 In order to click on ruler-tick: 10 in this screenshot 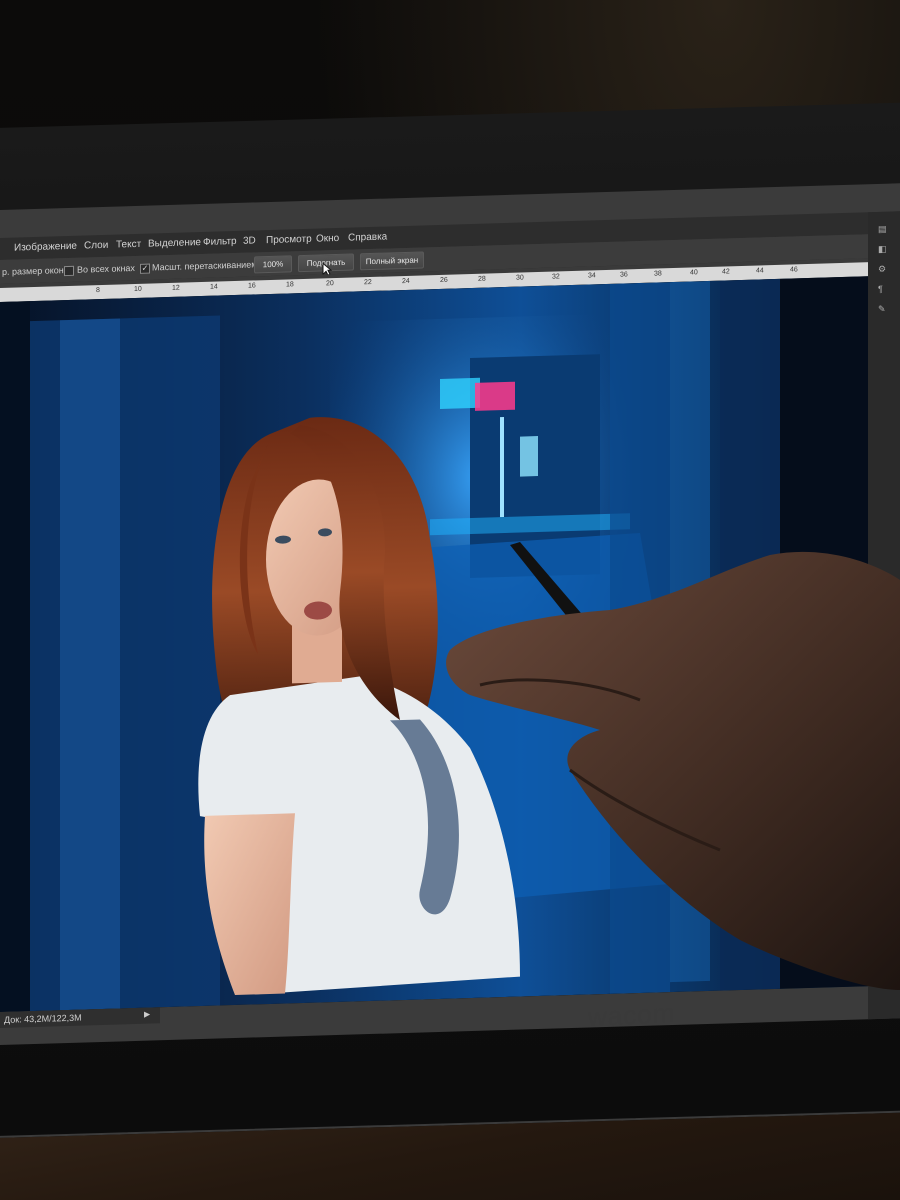, I will do `click(138, 289)`.